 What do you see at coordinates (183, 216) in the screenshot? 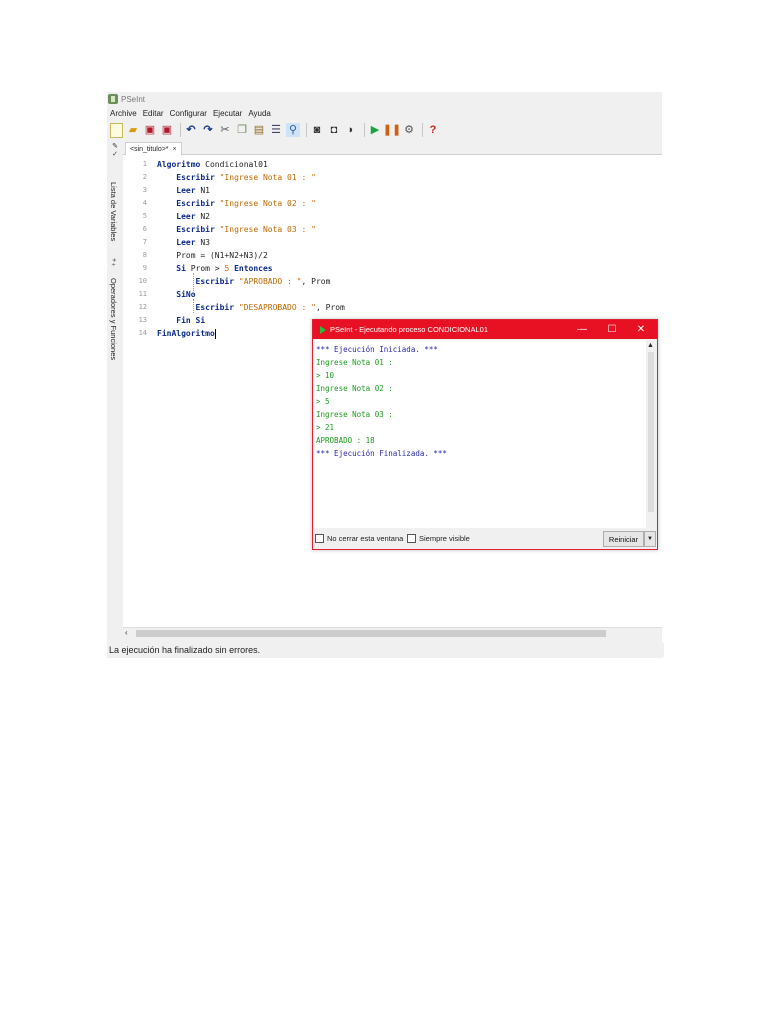
I see `code-text: Leer N2` at bounding box center [183, 216].